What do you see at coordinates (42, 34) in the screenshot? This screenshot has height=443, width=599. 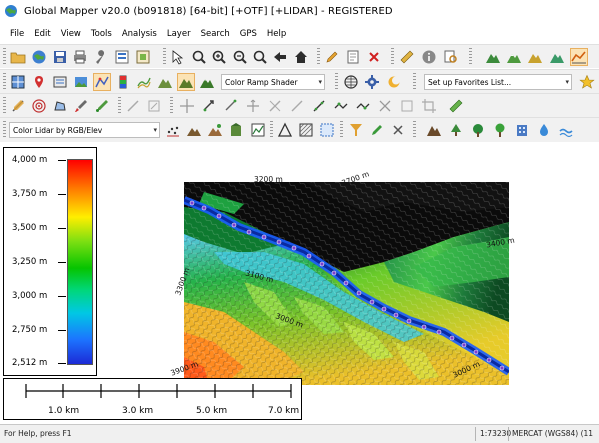 I see `menu-edit: Edit` at bounding box center [42, 34].